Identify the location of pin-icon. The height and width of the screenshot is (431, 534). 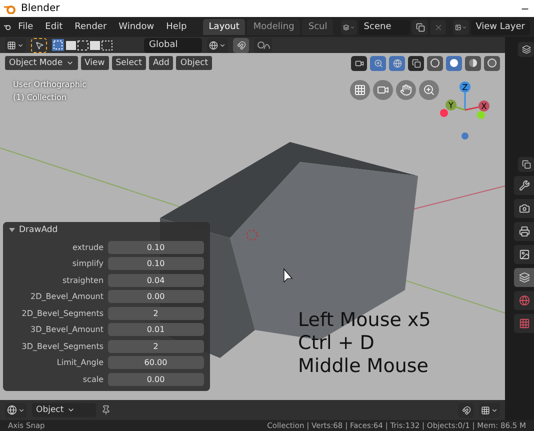
(106, 410).